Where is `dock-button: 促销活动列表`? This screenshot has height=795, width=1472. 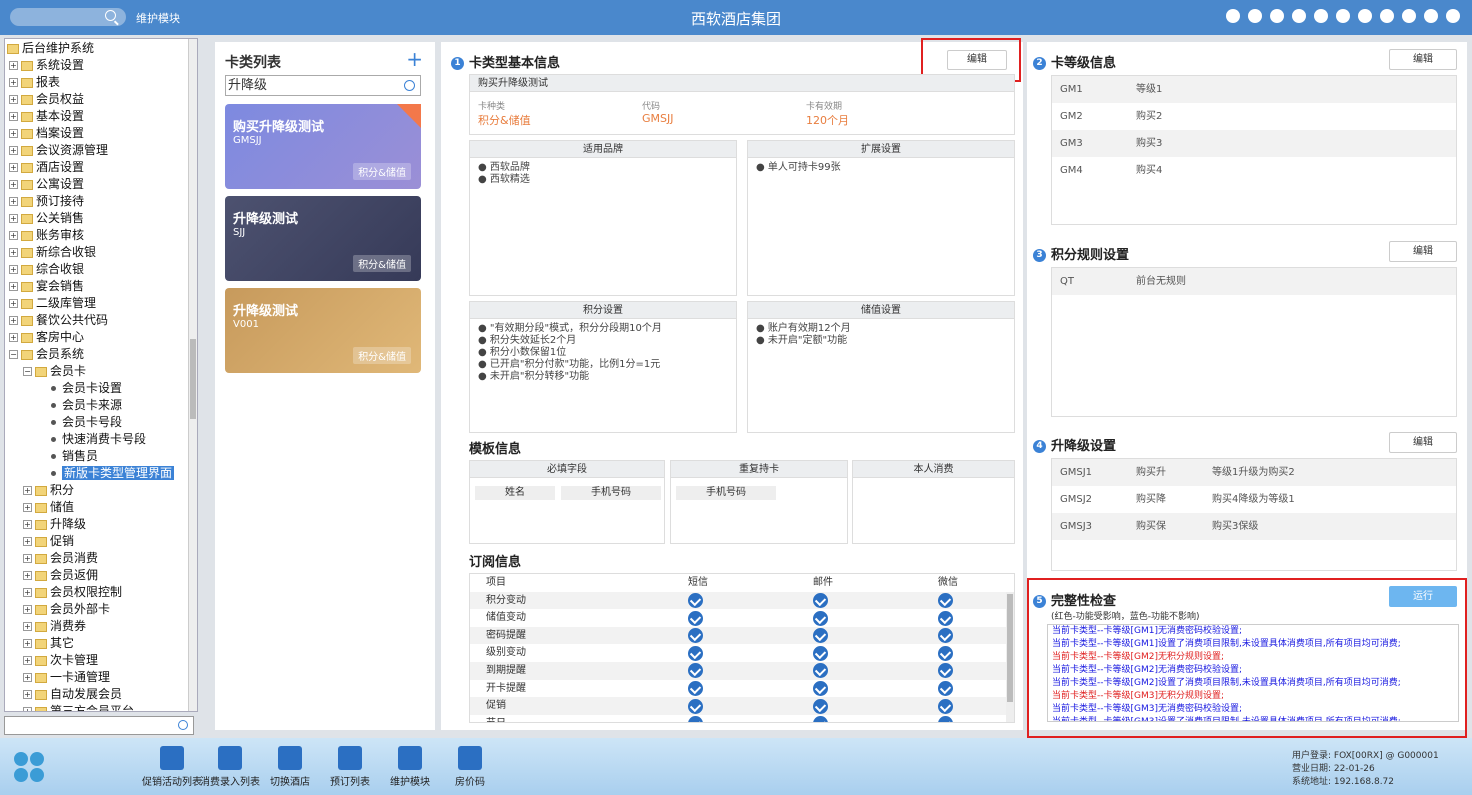 dock-button: 促销活动列表 is located at coordinates (172, 767).